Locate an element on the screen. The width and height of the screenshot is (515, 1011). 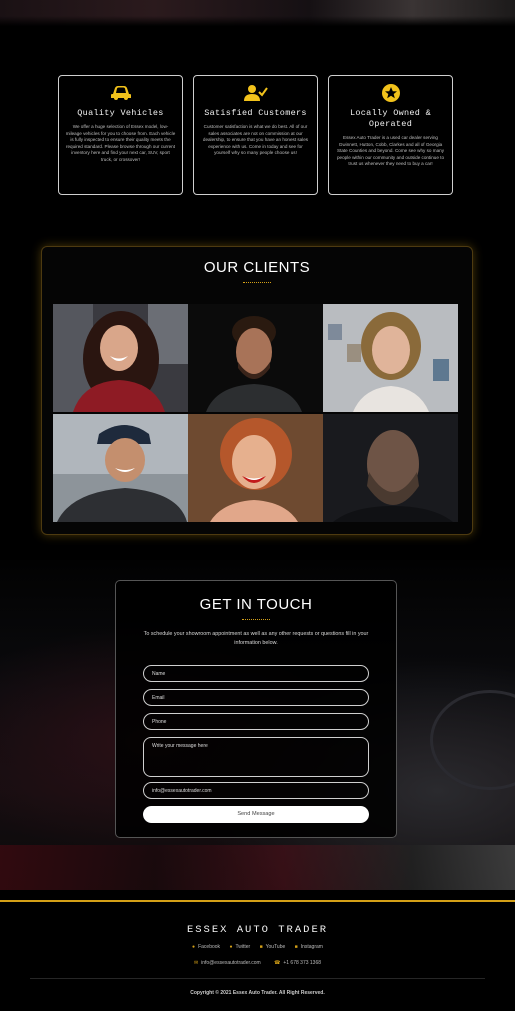
social-links: ● Facebook ● Twitter ■ YouTube ■ Instagram is located at coordinates (257, 947).